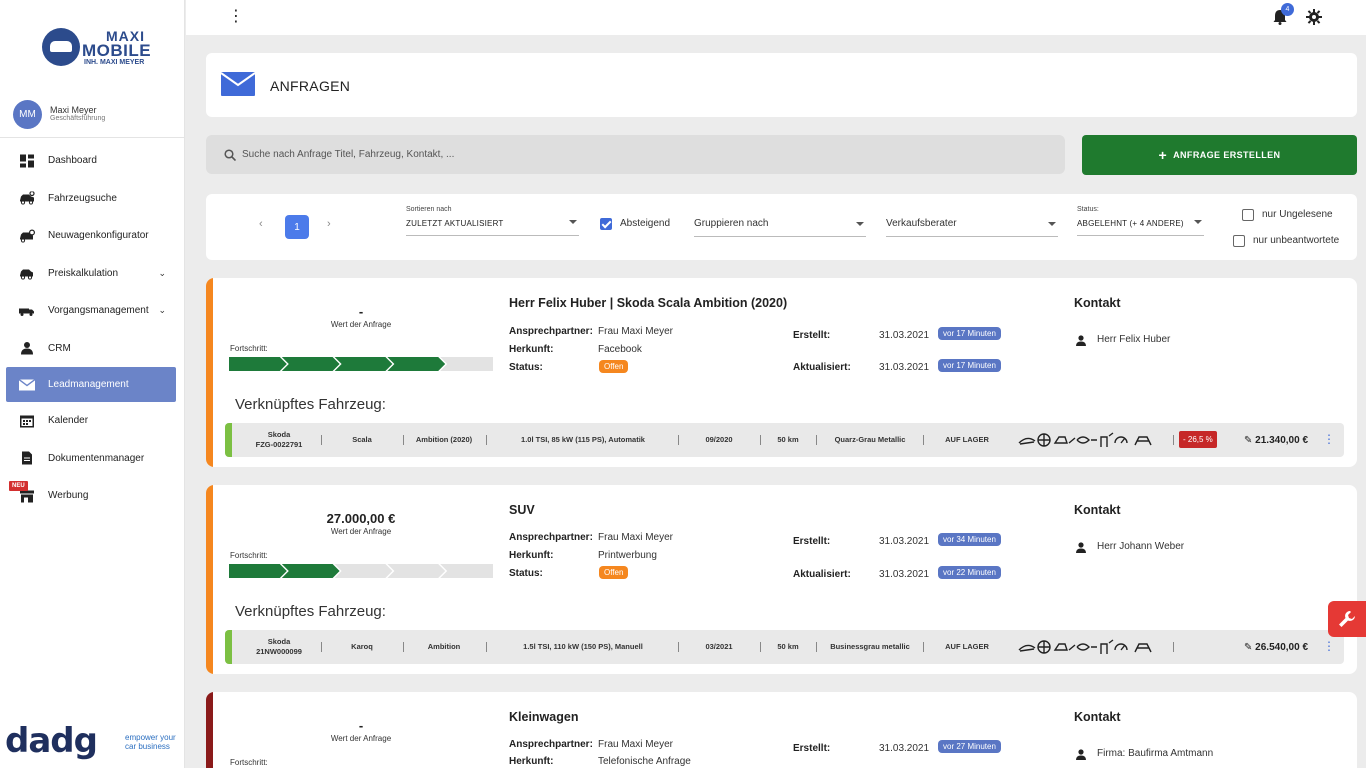  I want to click on contact-heading: Kontakt, so click(1097, 510).